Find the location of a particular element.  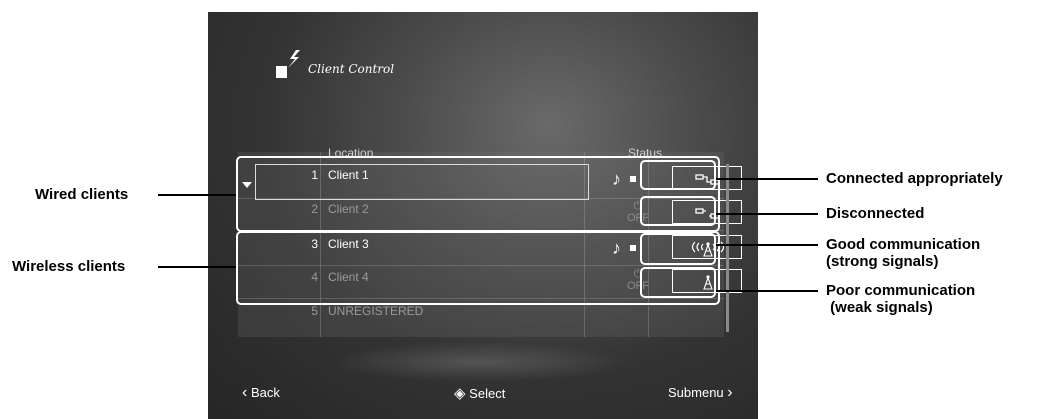

select-button: ◈ Select is located at coordinates (479, 393).